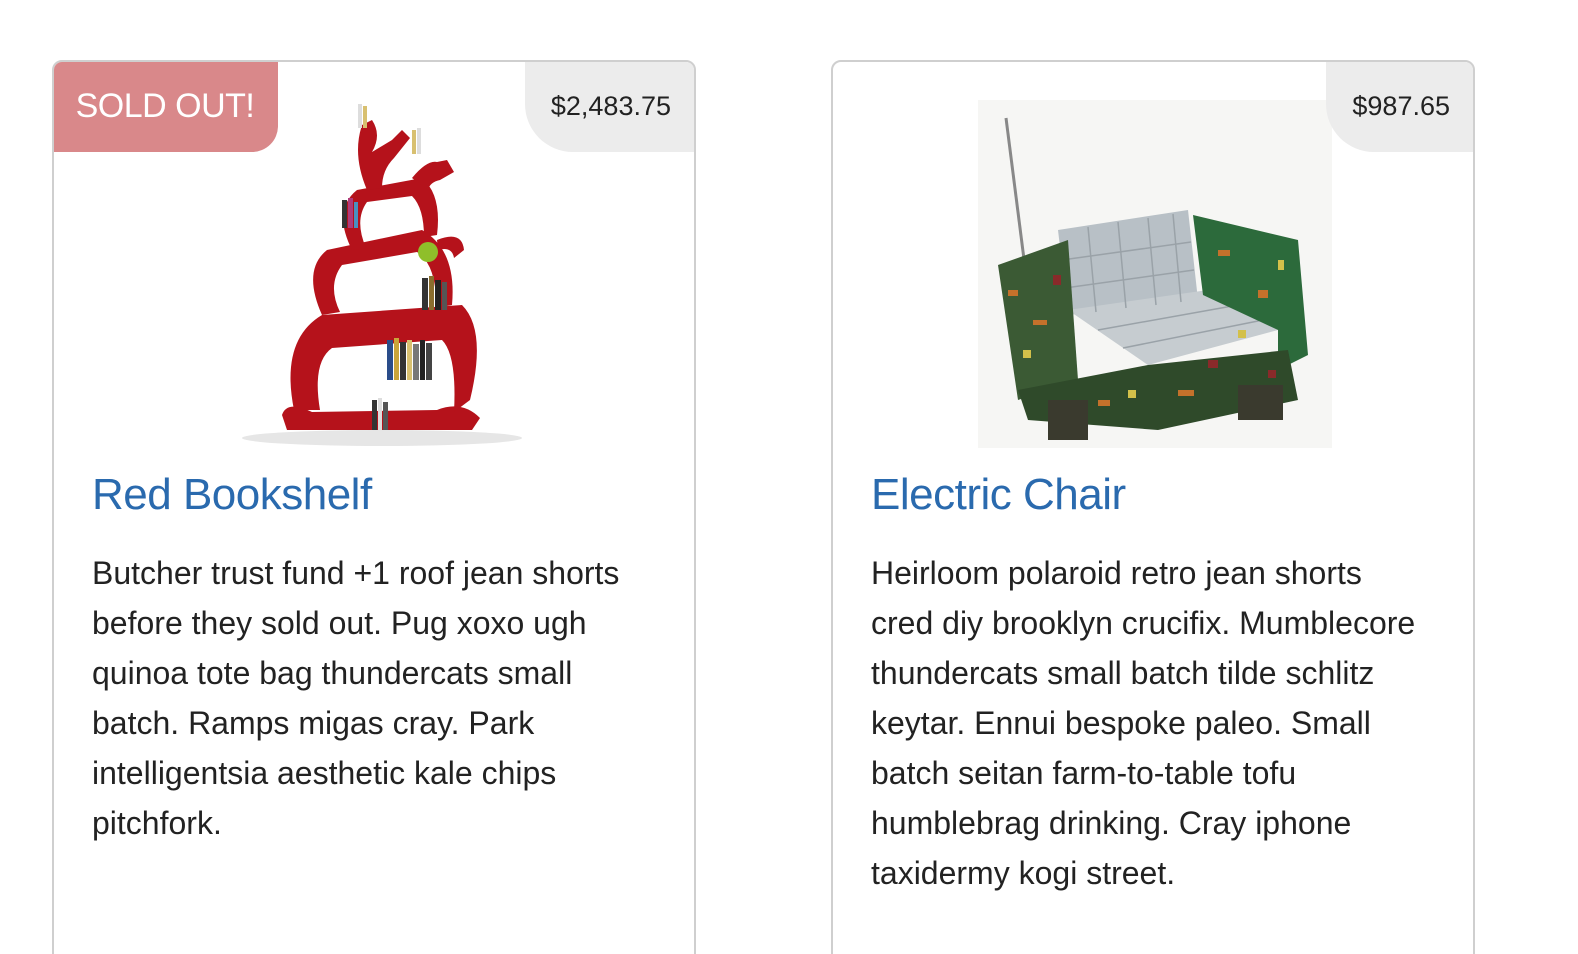  What do you see at coordinates (1399, 107) in the screenshot?
I see `price-tag: $987.65` at bounding box center [1399, 107].